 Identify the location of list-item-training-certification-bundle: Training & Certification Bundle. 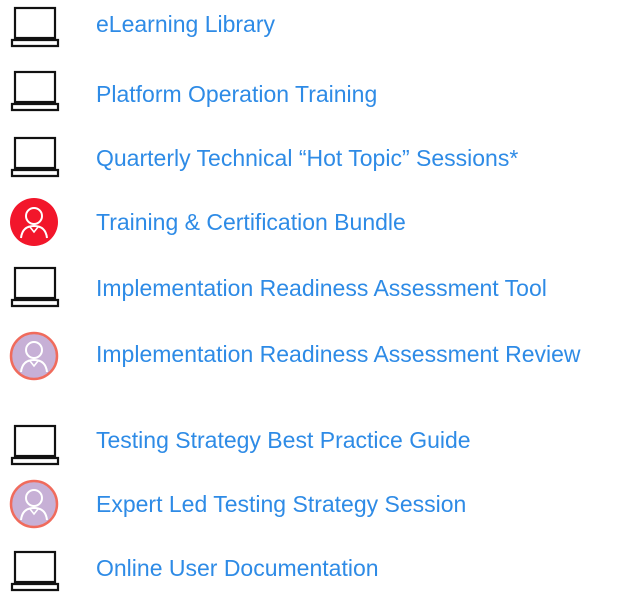
(317, 222).